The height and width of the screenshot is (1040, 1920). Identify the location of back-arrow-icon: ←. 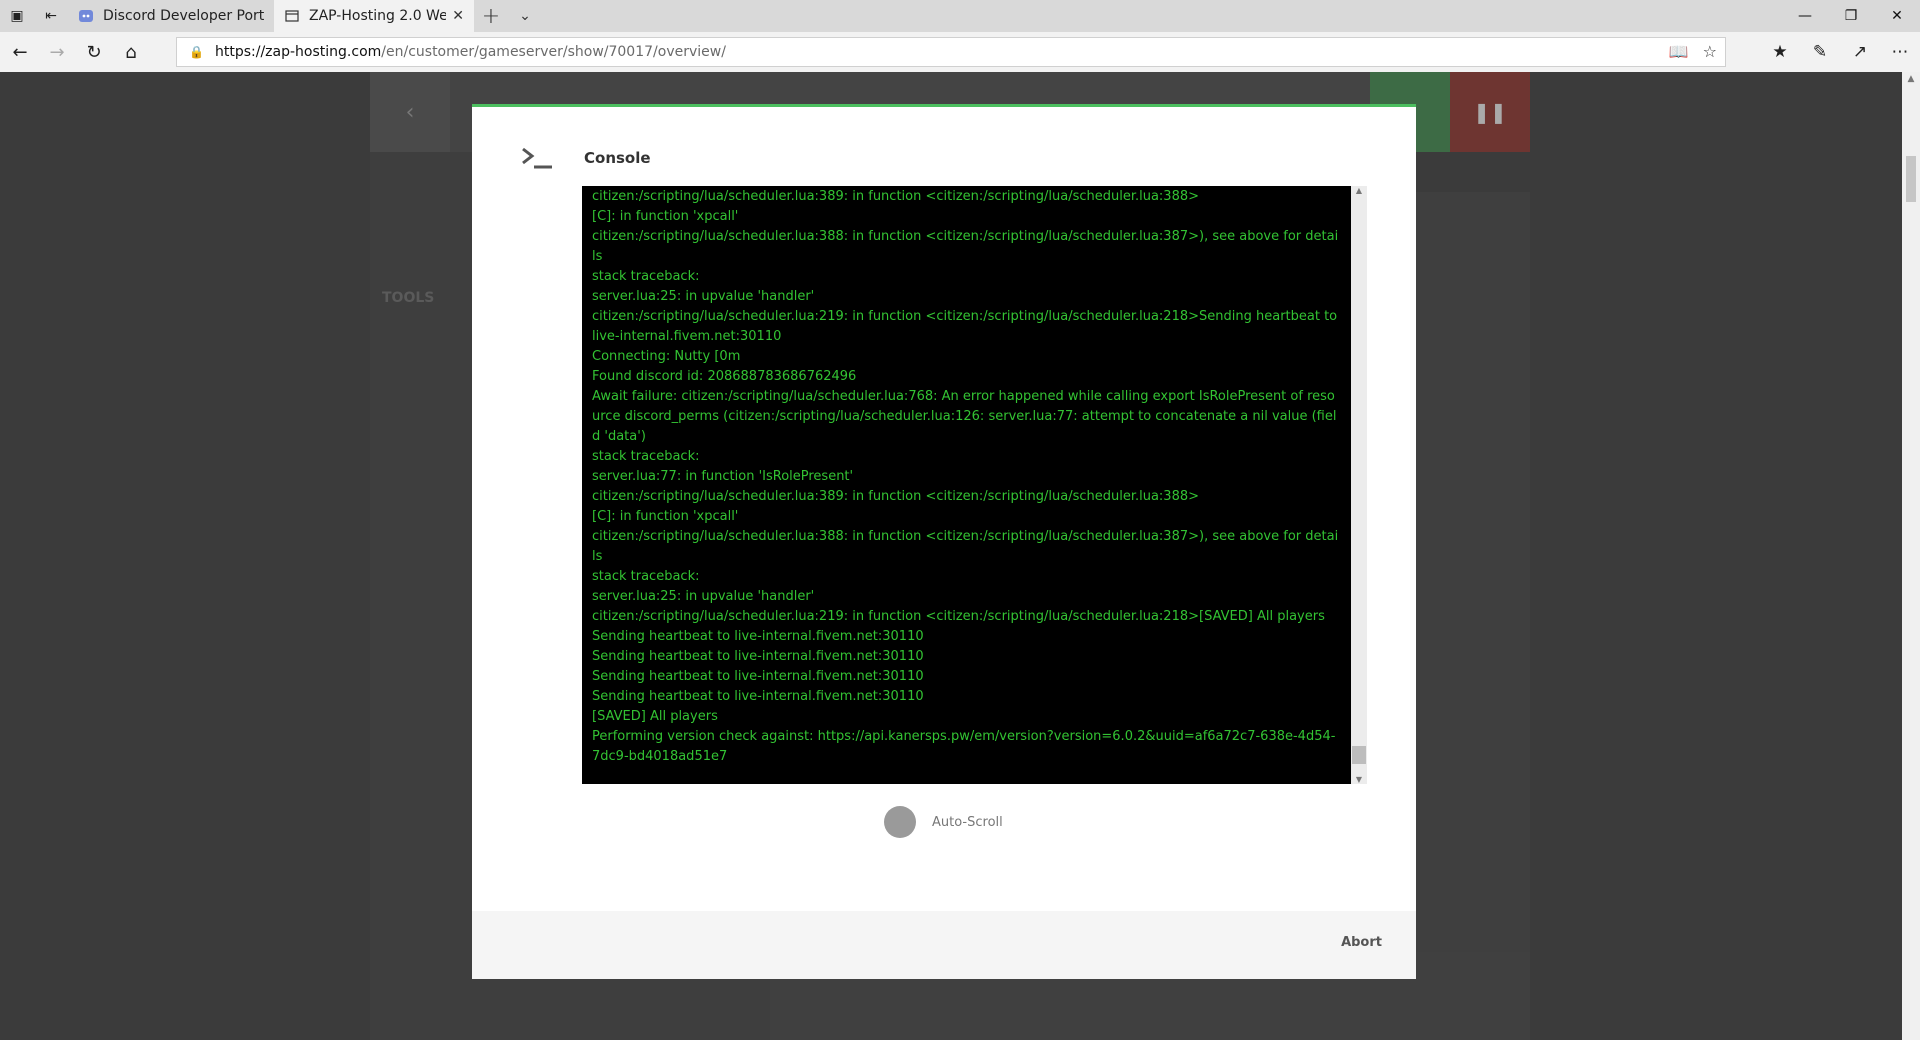
(20, 52).